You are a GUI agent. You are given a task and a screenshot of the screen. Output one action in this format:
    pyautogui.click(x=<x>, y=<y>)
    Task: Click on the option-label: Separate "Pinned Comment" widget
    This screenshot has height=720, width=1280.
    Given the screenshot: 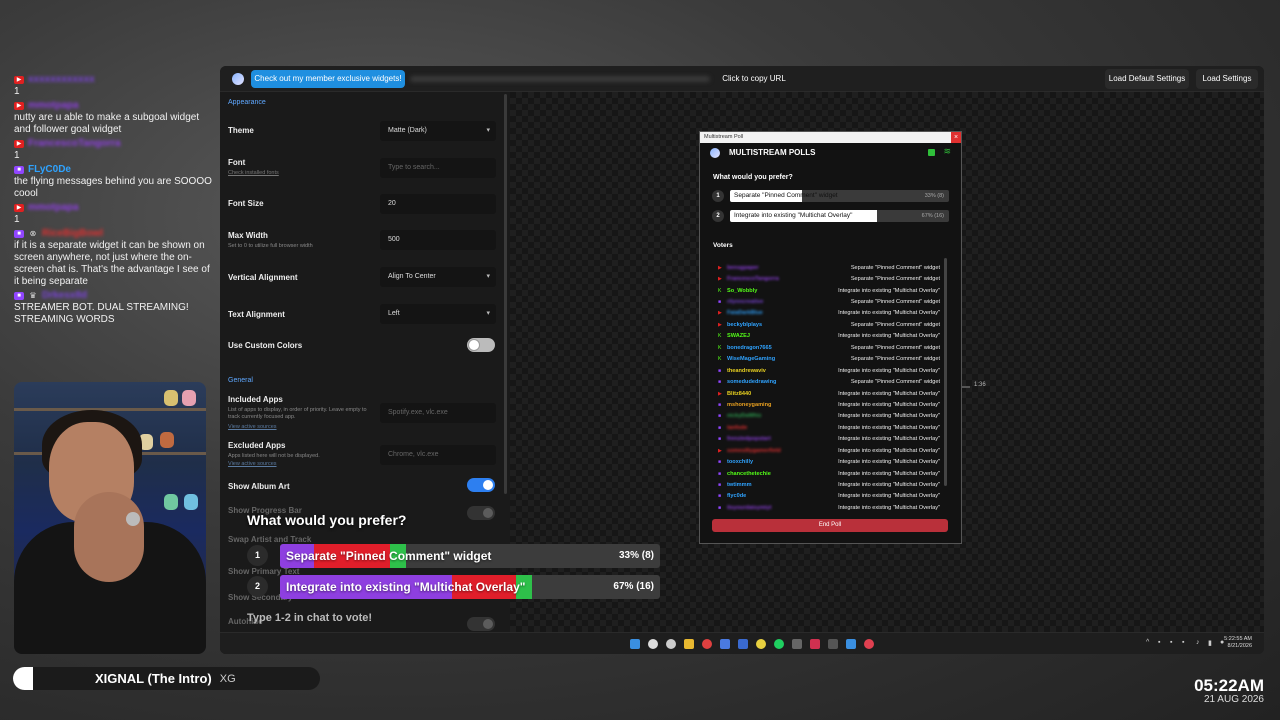 What is the action you would take?
    pyautogui.click(x=786, y=195)
    